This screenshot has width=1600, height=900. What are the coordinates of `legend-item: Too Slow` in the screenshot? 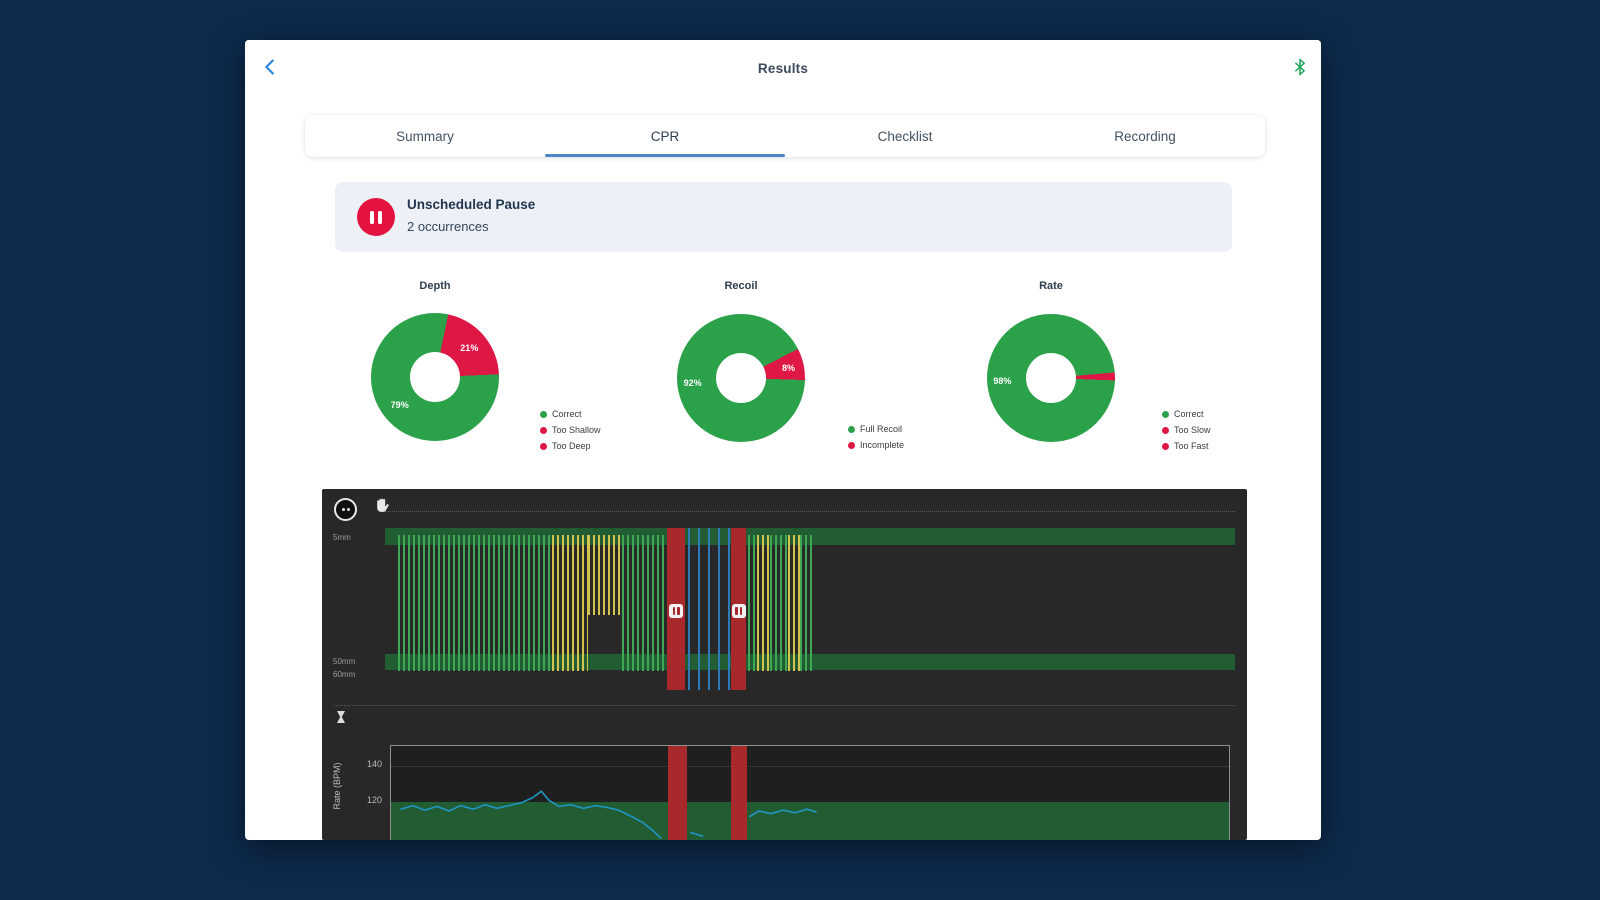 It's located at (1186, 430).